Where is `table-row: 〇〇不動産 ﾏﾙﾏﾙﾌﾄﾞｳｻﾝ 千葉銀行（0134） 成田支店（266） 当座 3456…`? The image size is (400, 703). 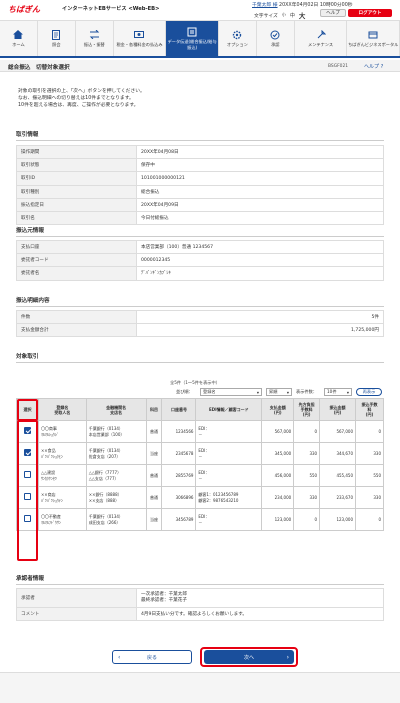 table-row: 〇〇不動産 ﾏﾙﾏﾙﾌﾄﾞｳｻﾝ 千葉銀行（0134） 成田支店（266） 当座 3456… is located at coordinates (200, 519).